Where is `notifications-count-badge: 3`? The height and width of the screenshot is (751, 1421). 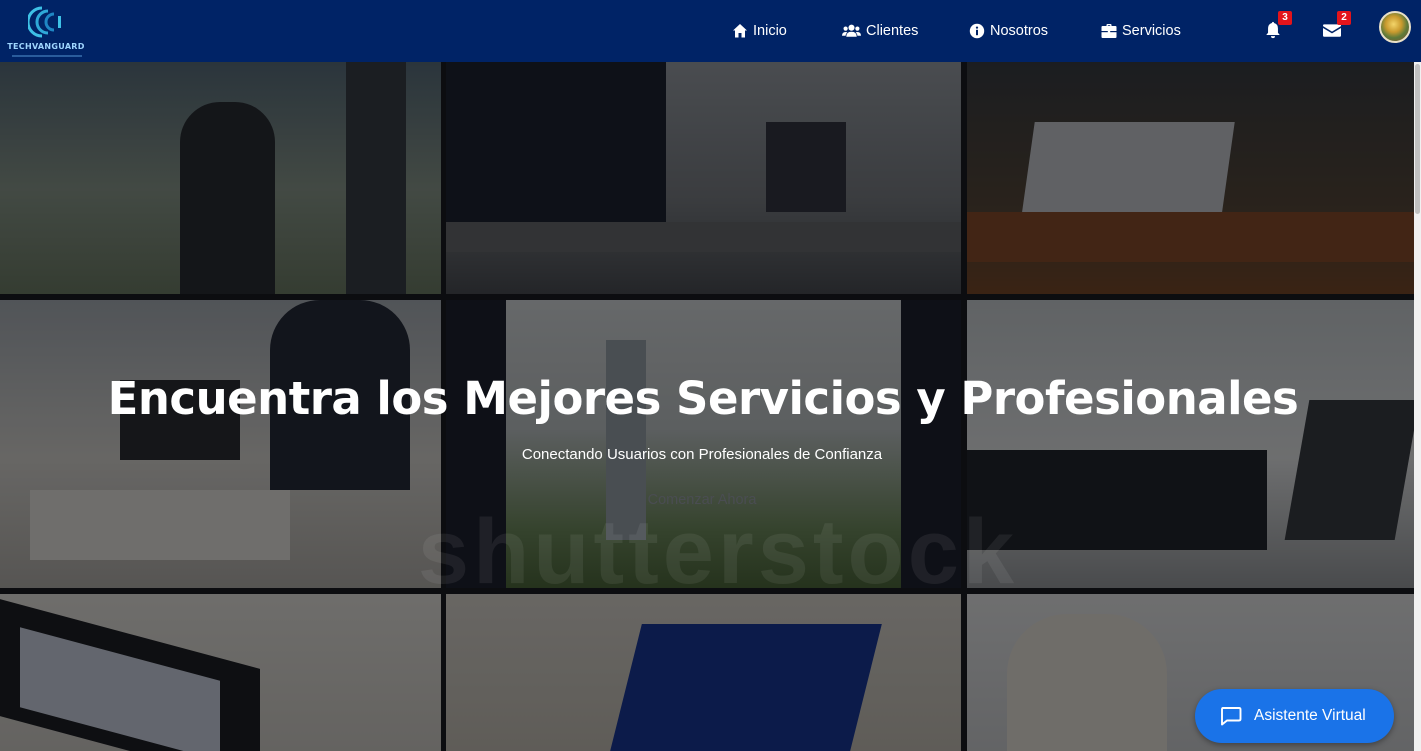 notifications-count-badge: 3 is located at coordinates (1285, 18).